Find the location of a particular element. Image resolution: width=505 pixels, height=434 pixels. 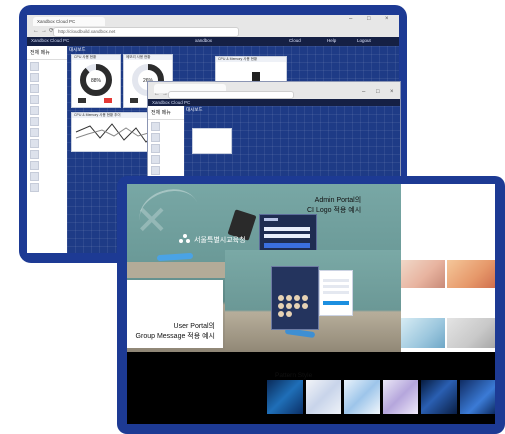

dashboard-area: 대시보드 is located at coordinates (292, 144).